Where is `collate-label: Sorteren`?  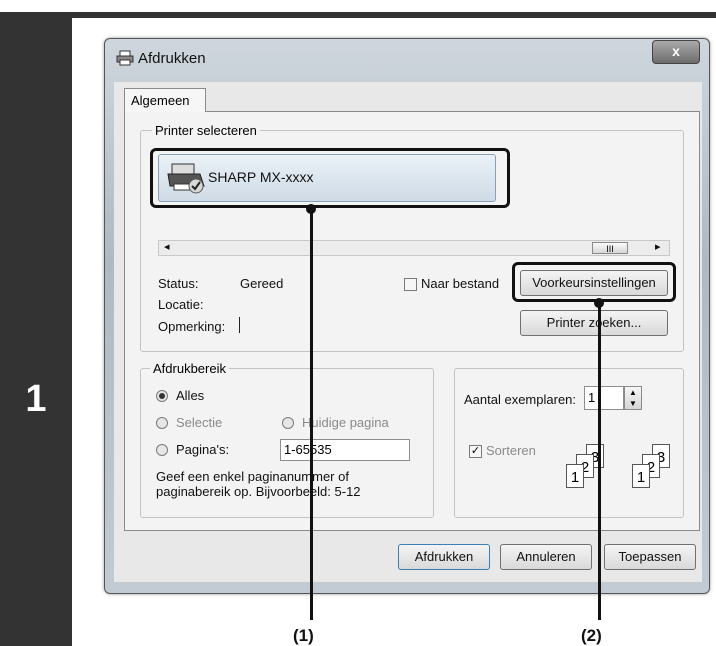 collate-label: Sorteren is located at coordinates (511, 450).